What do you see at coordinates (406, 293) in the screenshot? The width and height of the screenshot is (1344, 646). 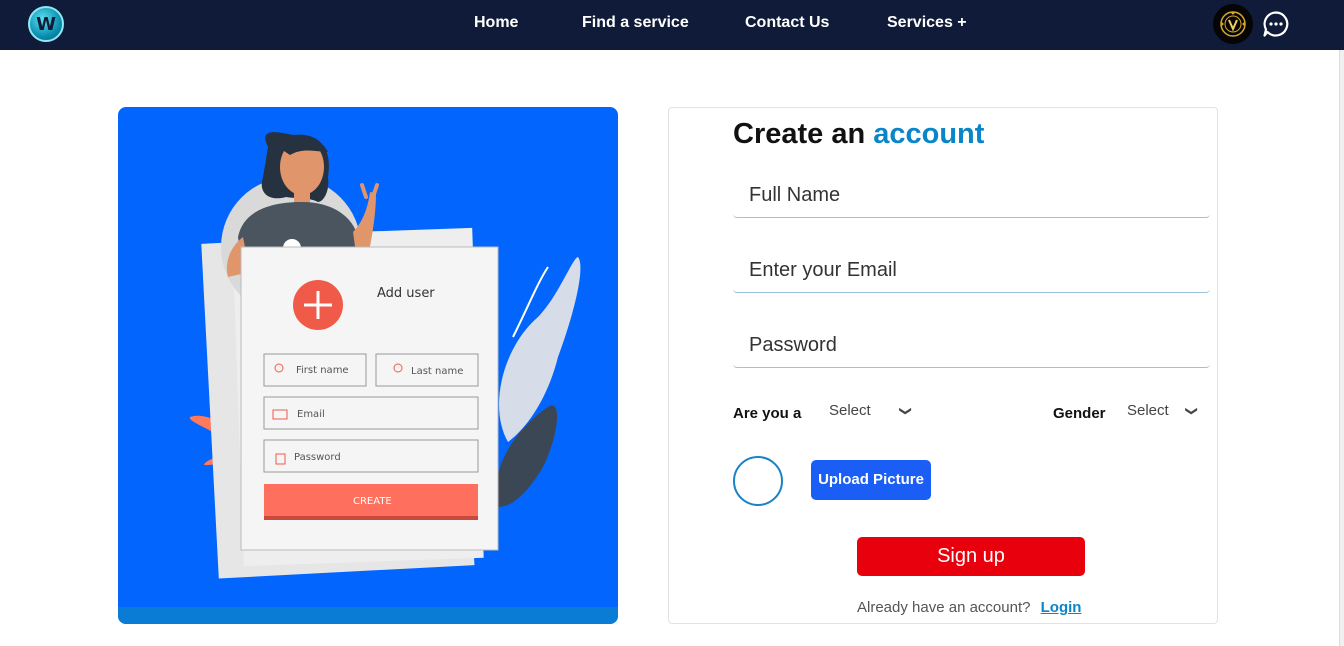 I see `illustration-card-title: Add user` at bounding box center [406, 293].